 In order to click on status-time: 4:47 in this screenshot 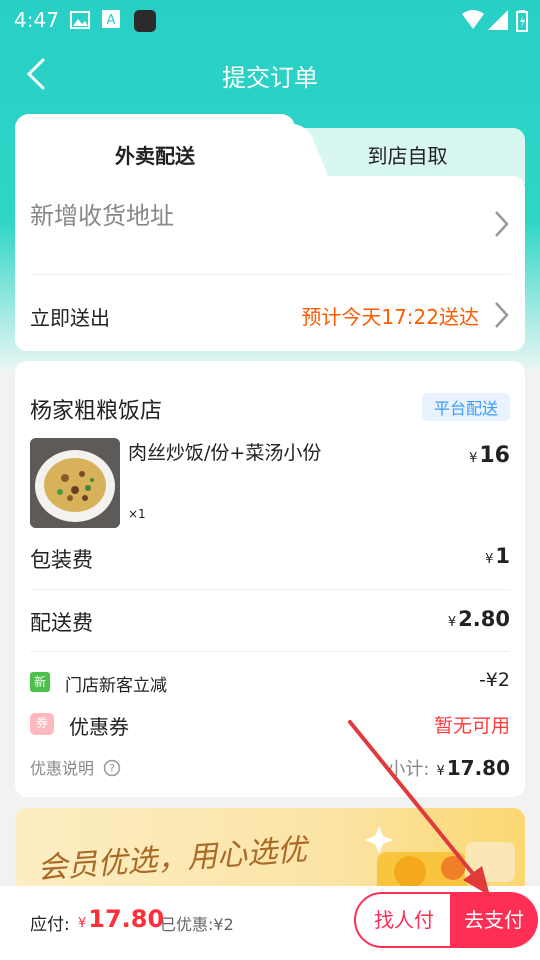, I will do `click(36, 20)`.